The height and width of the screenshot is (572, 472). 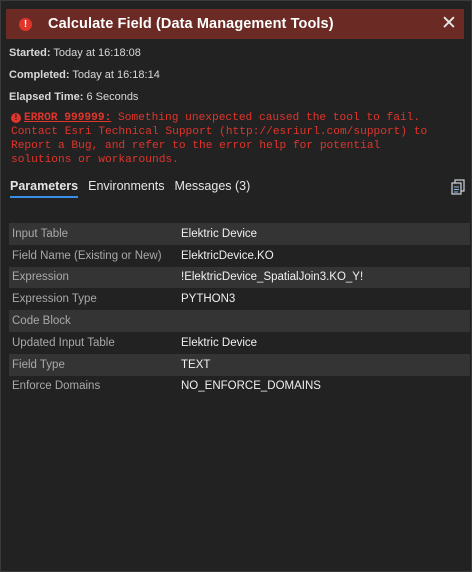 I want to click on param-value: PYTHON3, so click(x=208, y=299).